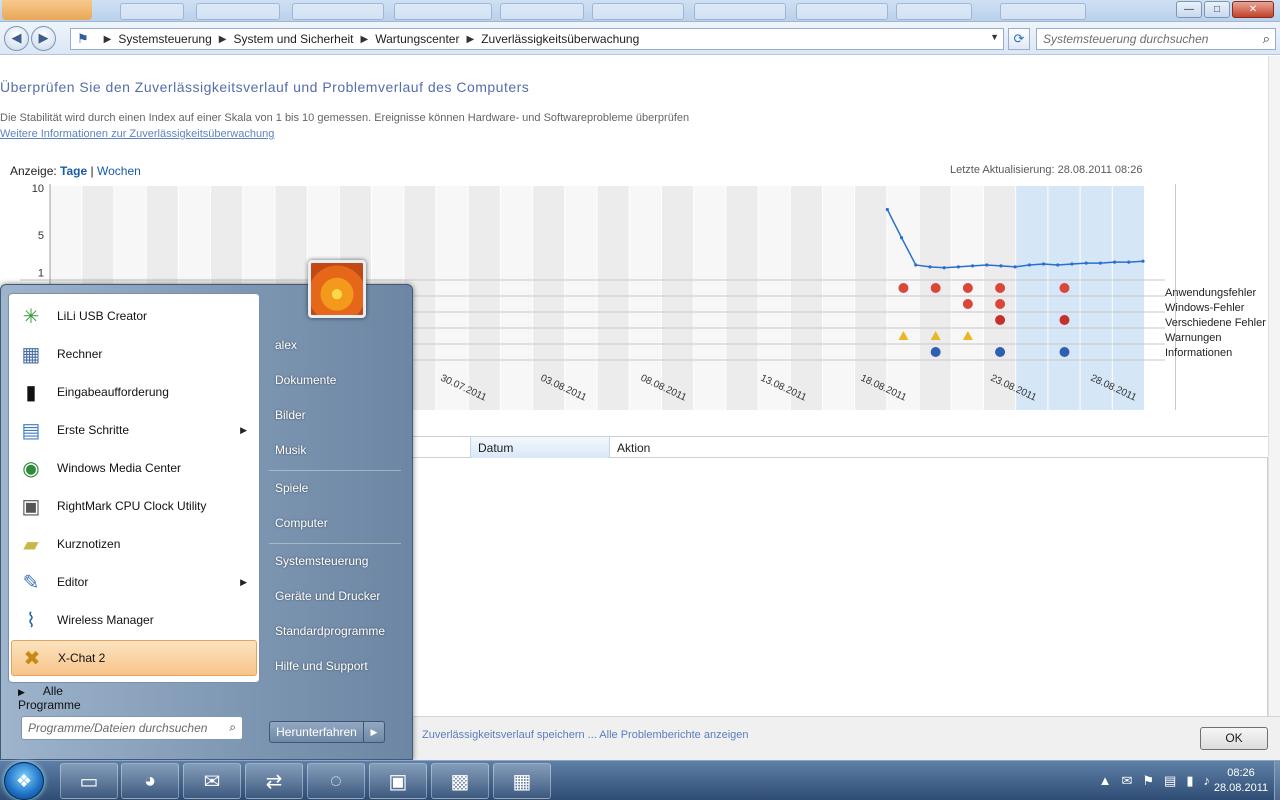 The width and height of the screenshot is (1280, 800). What do you see at coordinates (994, 37) in the screenshot?
I see `chevron-down-icon: ▼` at bounding box center [994, 37].